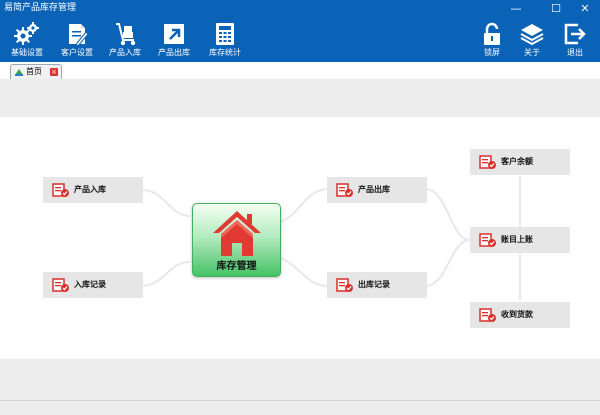 The height and width of the screenshot is (415, 600). What do you see at coordinates (237, 233) in the screenshot?
I see `house-icon` at bounding box center [237, 233].